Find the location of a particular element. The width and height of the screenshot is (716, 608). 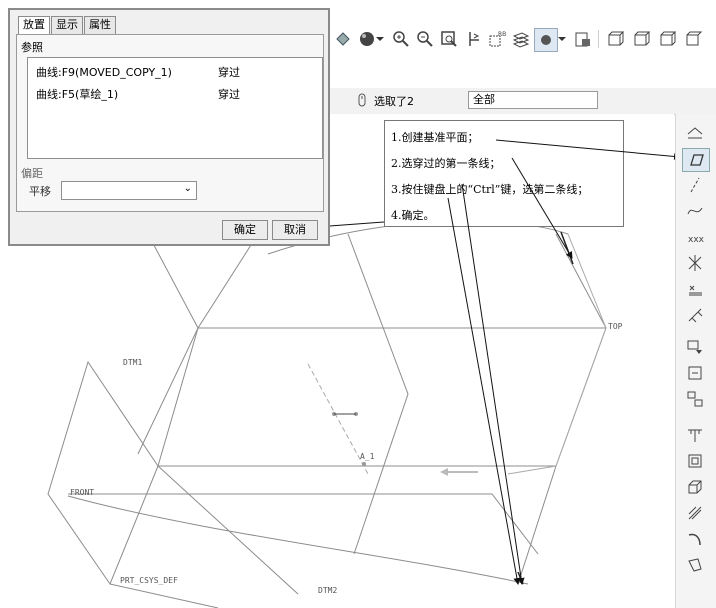

offset-label: 偏距 is located at coordinates (32, 173).